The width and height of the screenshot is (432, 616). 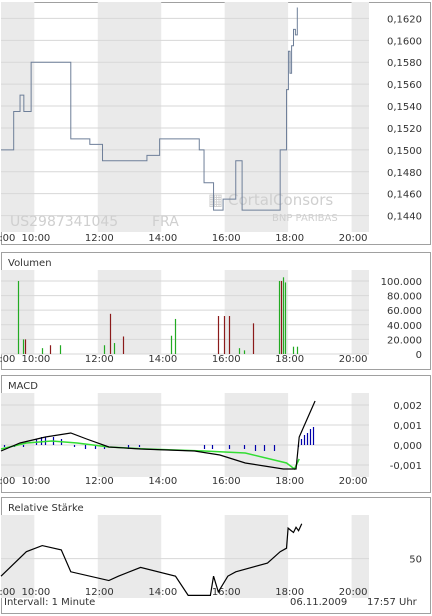 I want to click on y-tick-label: 50, so click(x=415, y=560).